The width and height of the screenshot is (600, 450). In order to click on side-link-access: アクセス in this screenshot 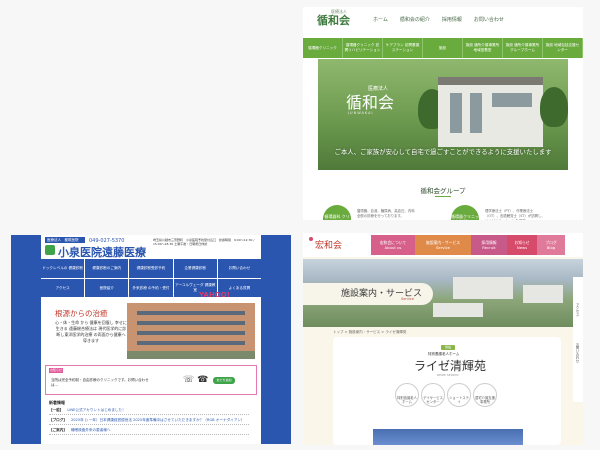, I will do `click(577, 309)`.